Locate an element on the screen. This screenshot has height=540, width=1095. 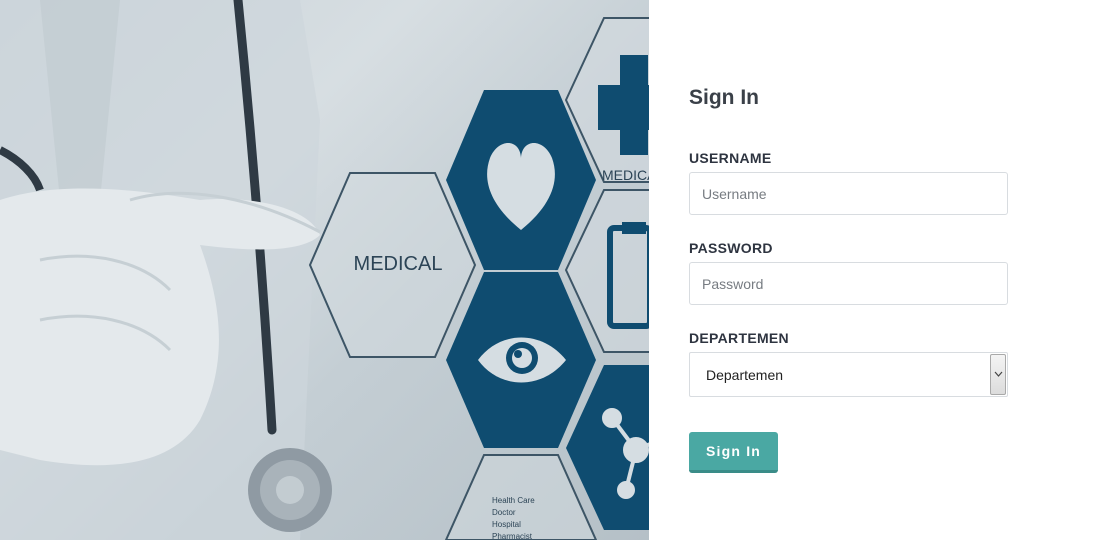
sign-in-button: Sign In is located at coordinates (733, 452).